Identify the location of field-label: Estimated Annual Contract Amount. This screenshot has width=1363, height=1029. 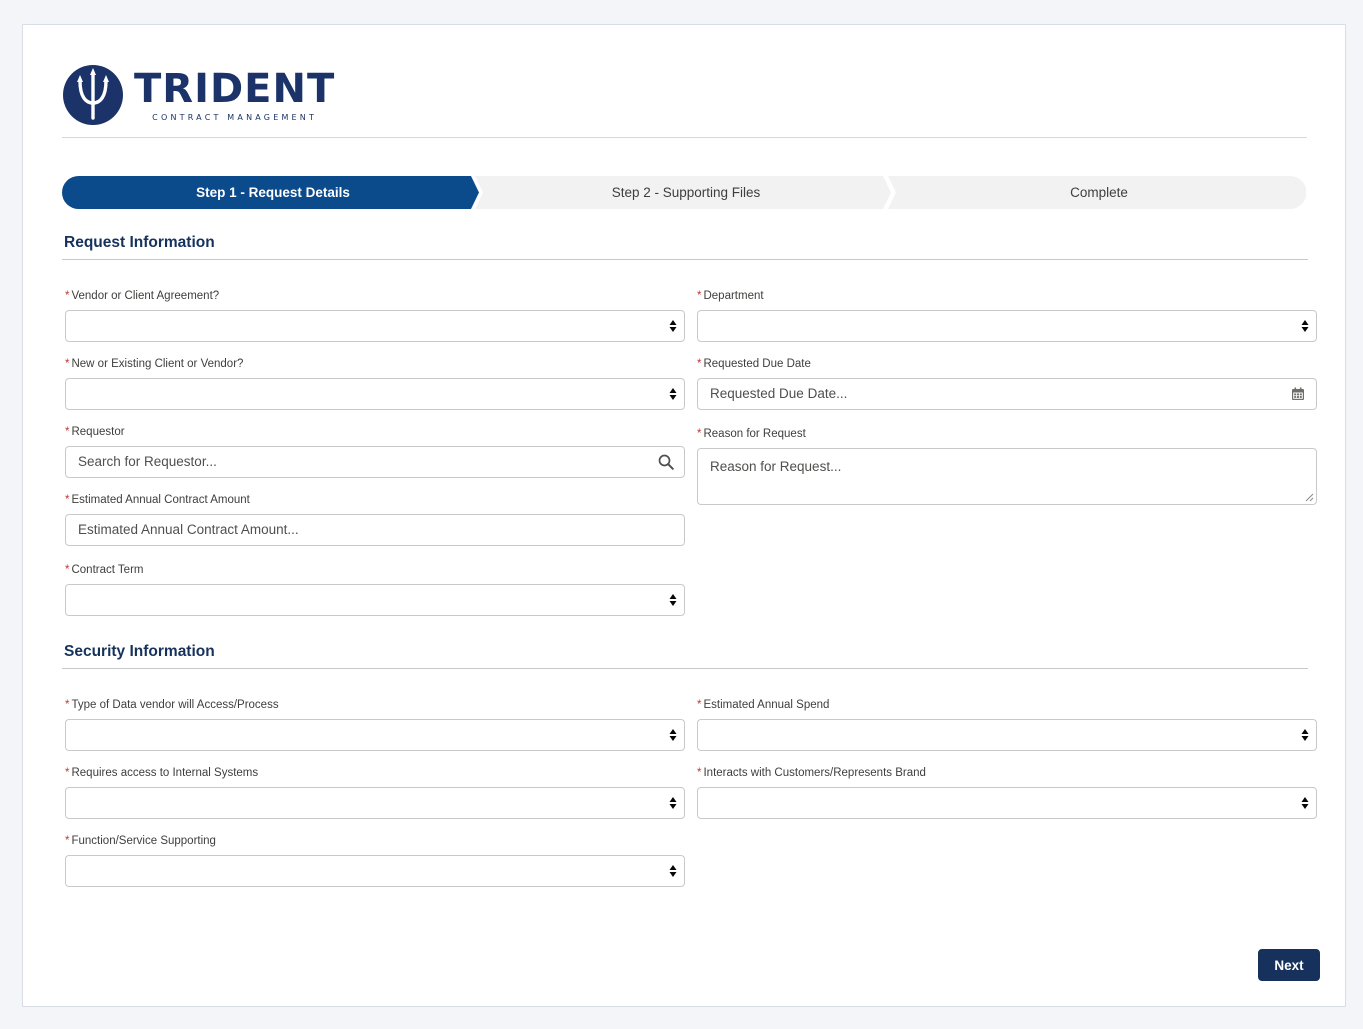
(160, 500).